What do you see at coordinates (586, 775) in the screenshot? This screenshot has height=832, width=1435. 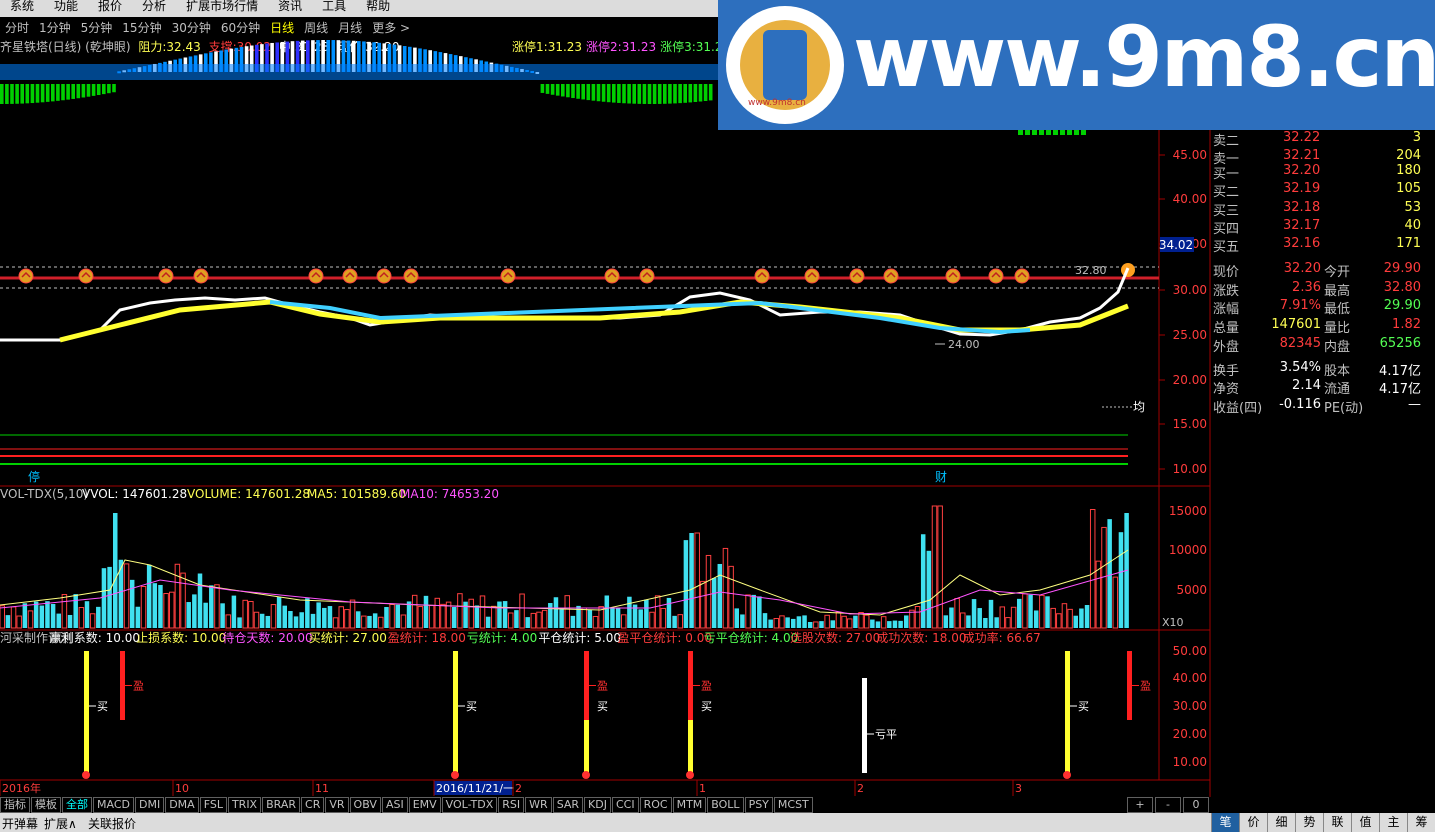 I see `buy-signal-dot-icon` at bounding box center [586, 775].